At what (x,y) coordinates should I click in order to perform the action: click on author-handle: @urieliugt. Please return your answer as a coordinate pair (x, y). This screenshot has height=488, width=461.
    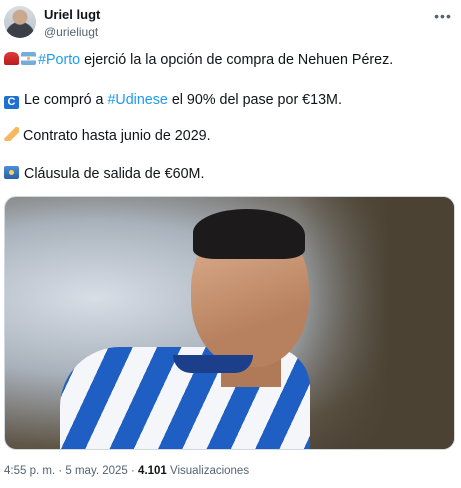
    Looking at the image, I should click on (72, 32).